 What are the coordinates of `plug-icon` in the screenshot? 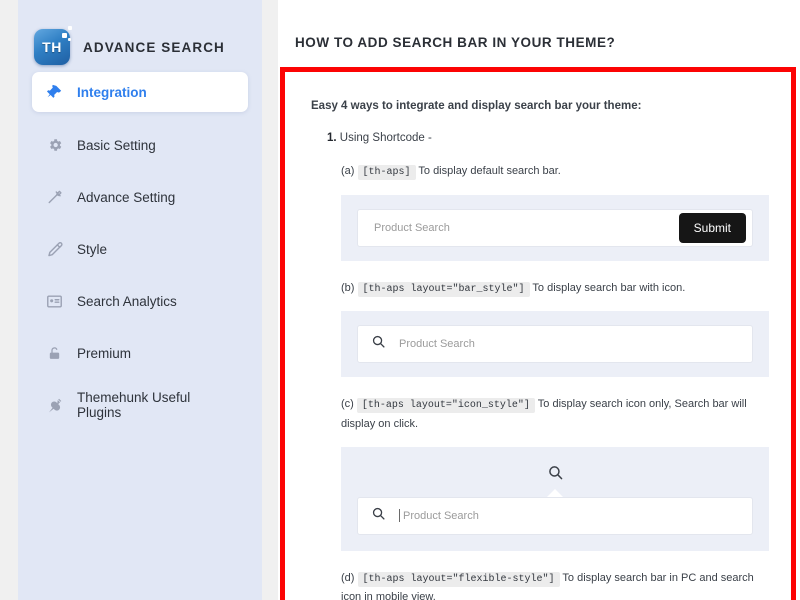 It's located at (54, 405).